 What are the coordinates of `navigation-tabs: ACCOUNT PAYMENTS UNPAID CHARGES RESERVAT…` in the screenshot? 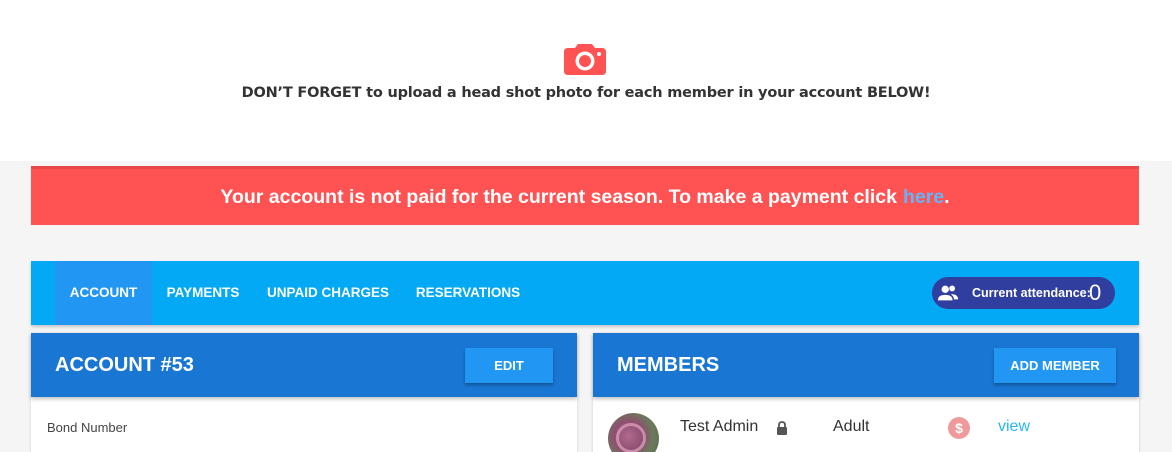 It's located at (585, 293).